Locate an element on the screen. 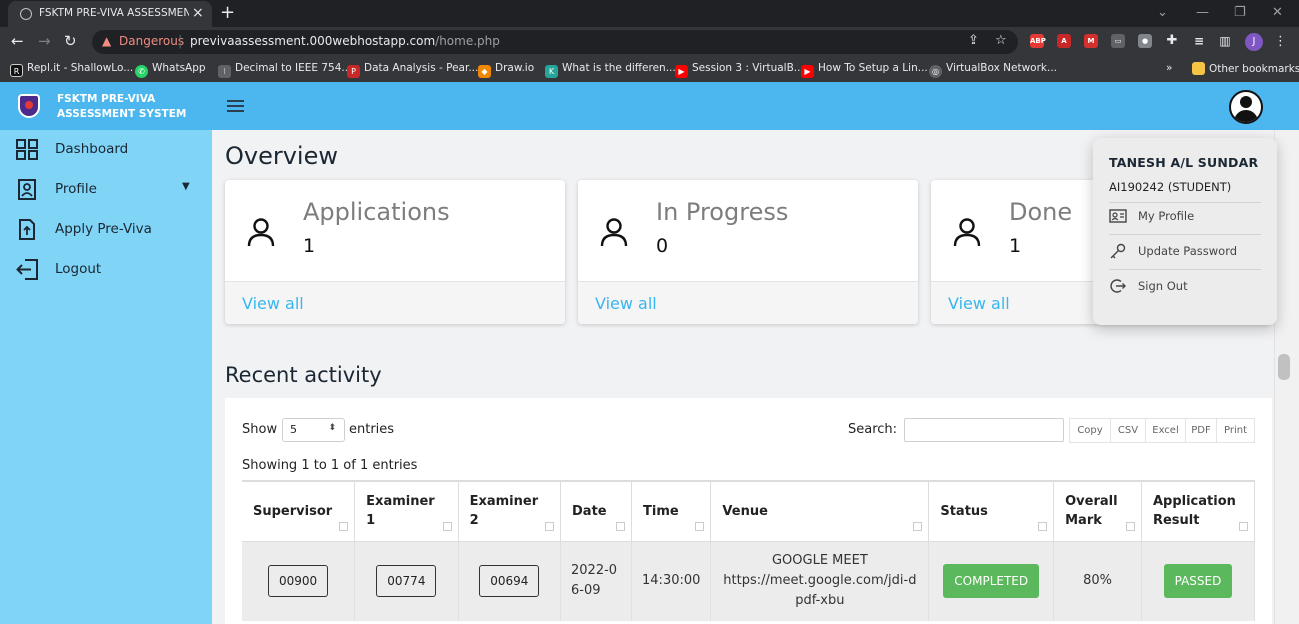  page-length-value: 5 is located at coordinates (293, 429).